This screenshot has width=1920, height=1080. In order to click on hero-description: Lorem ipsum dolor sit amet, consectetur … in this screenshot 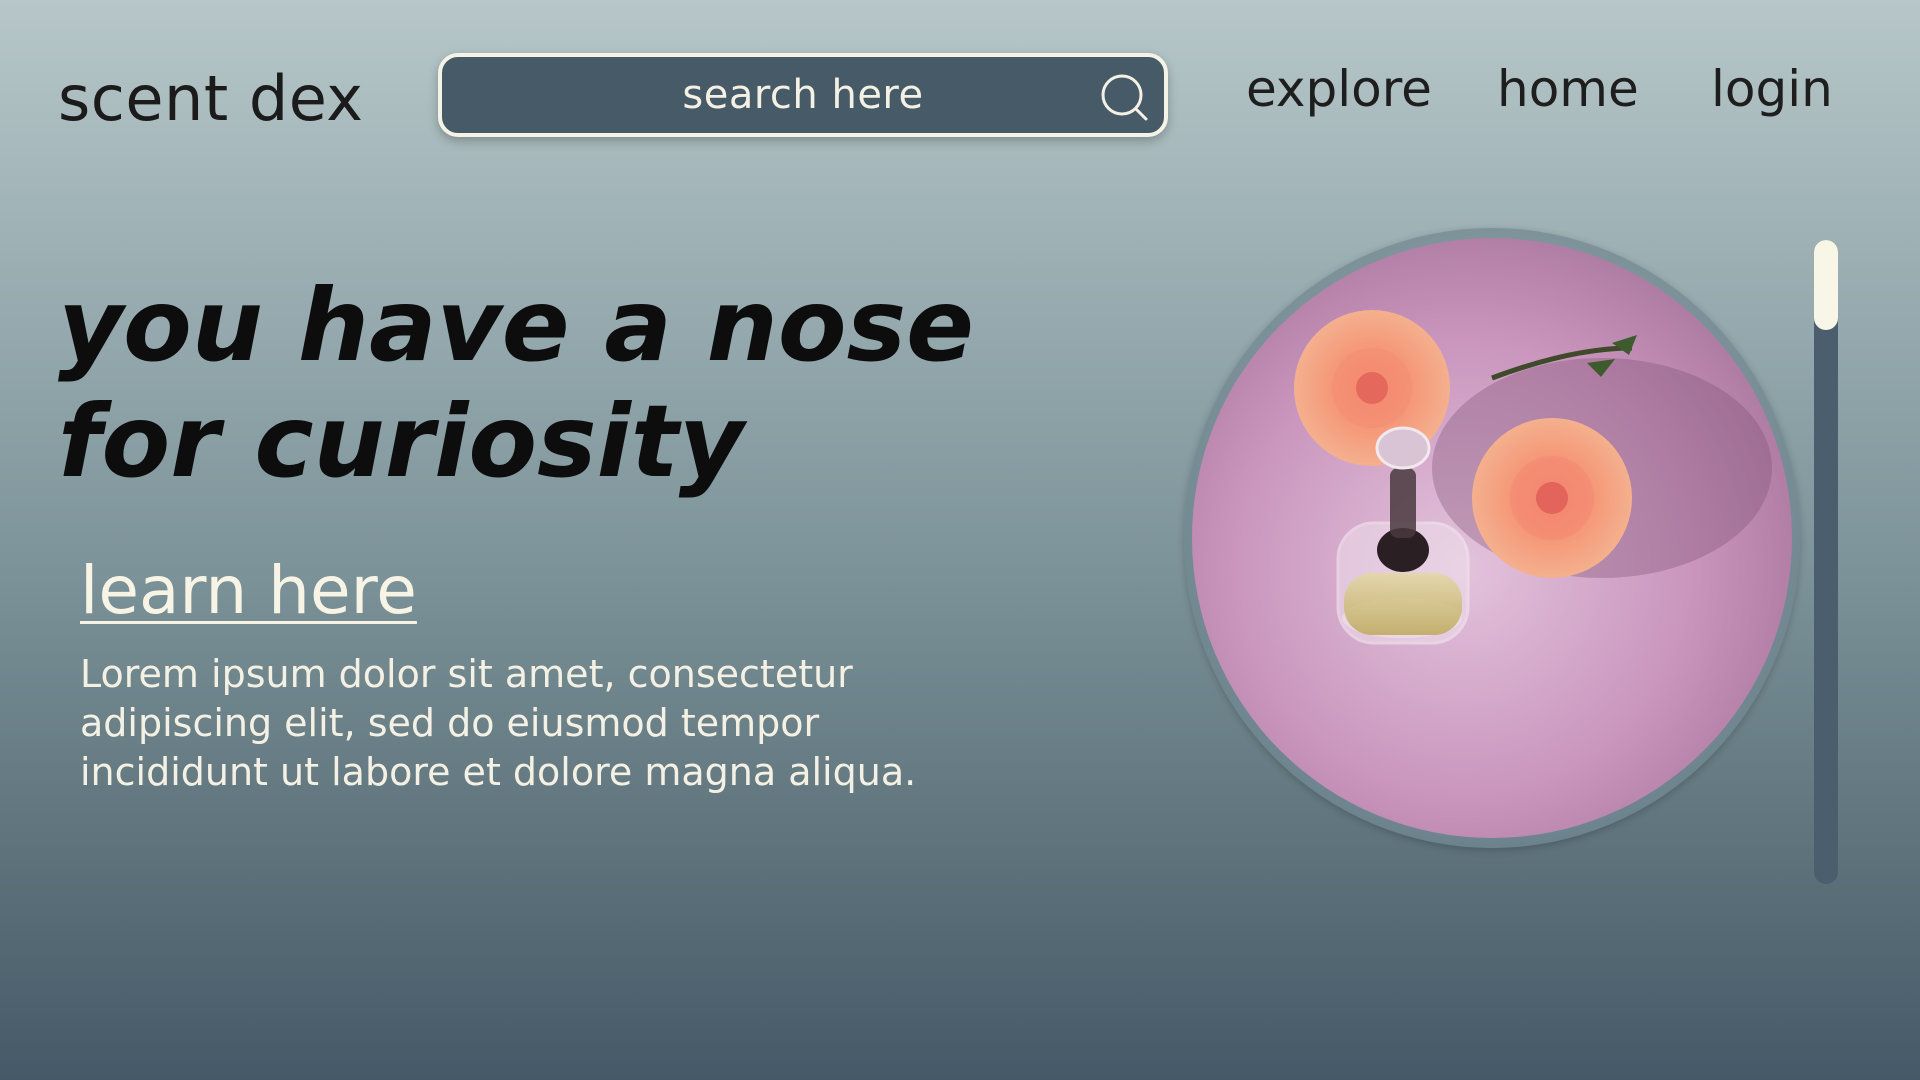, I will do `click(498, 723)`.